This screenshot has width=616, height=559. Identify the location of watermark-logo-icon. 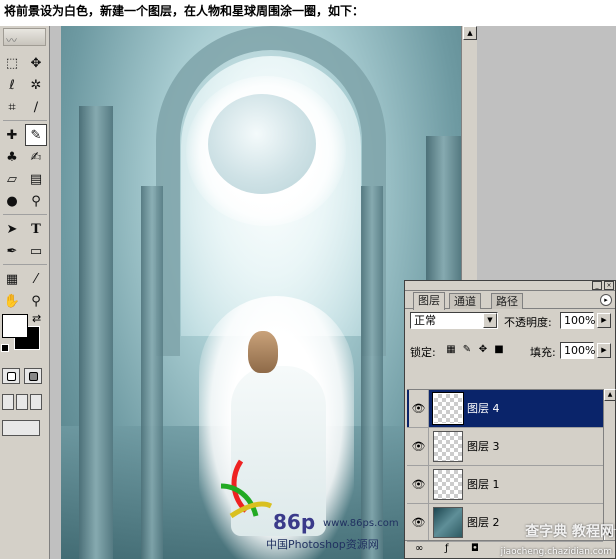
(246, 489).